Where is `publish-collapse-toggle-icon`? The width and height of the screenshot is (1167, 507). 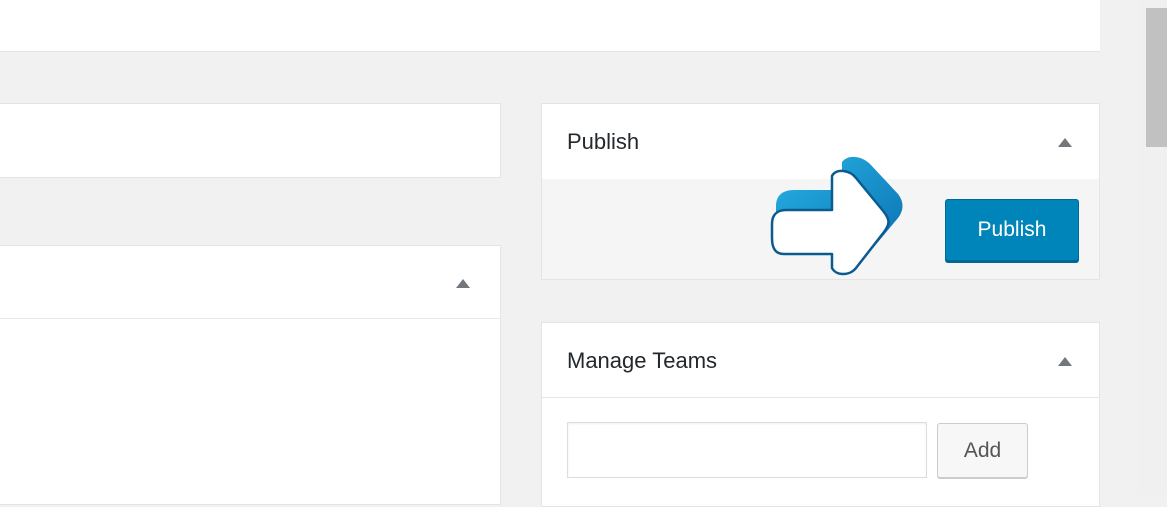
publish-collapse-toggle-icon is located at coordinates (1065, 142).